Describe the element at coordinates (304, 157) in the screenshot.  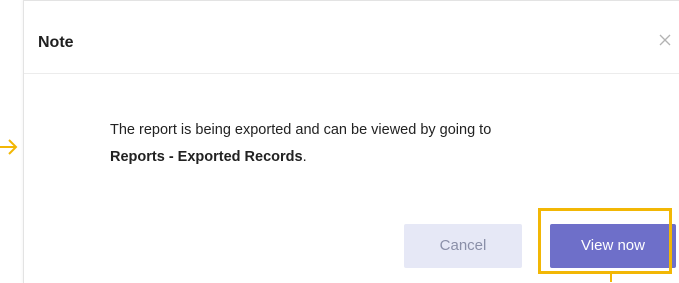
I see `message-period: .` at that location.